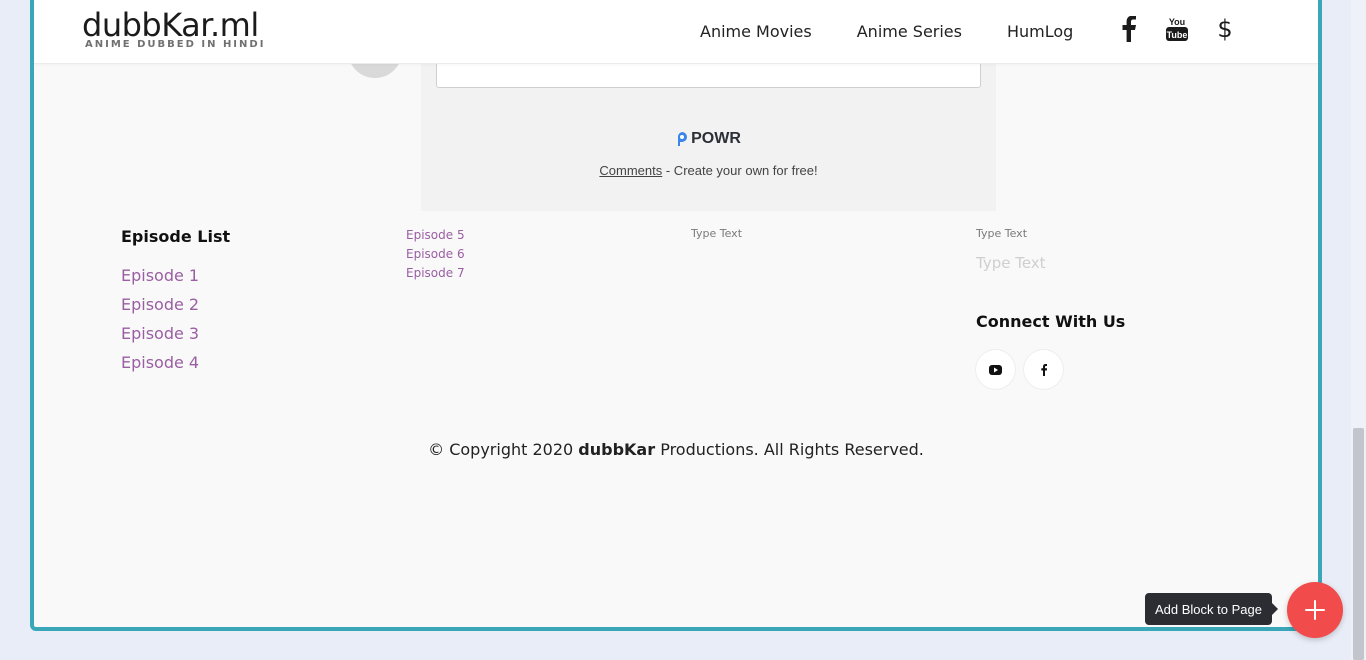 The image size is (1366, 660). I want to click on dollar-symbol: $, so click(1225, 29).